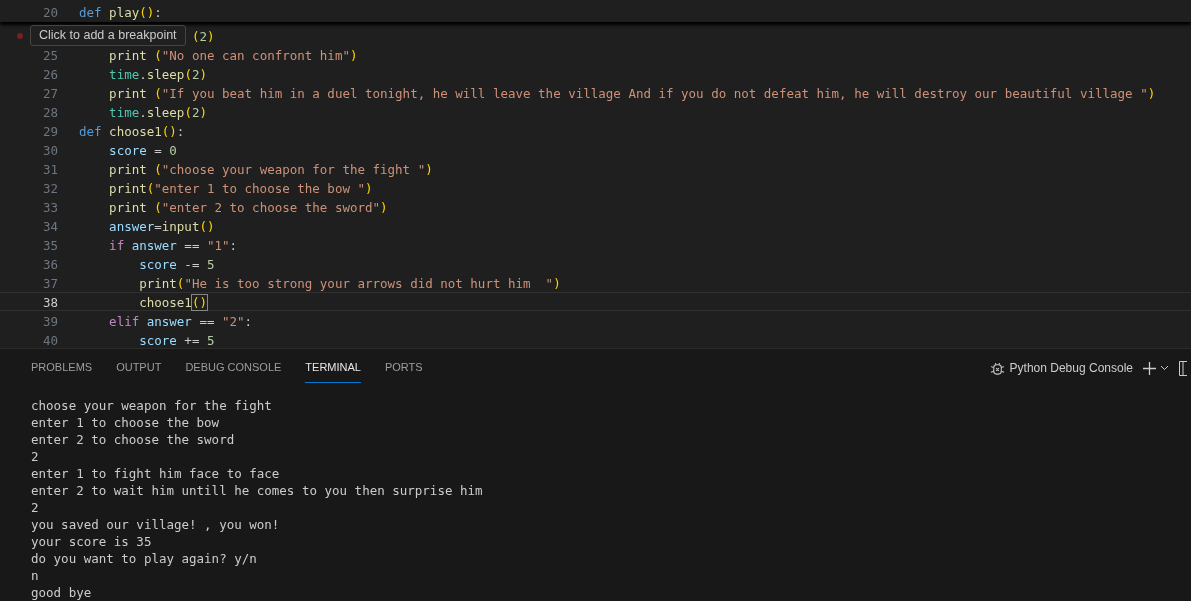 Image resolution: width=1191 pixels, height=601 pixels. I want to click on code-line: score = 0, so click(142, 150).